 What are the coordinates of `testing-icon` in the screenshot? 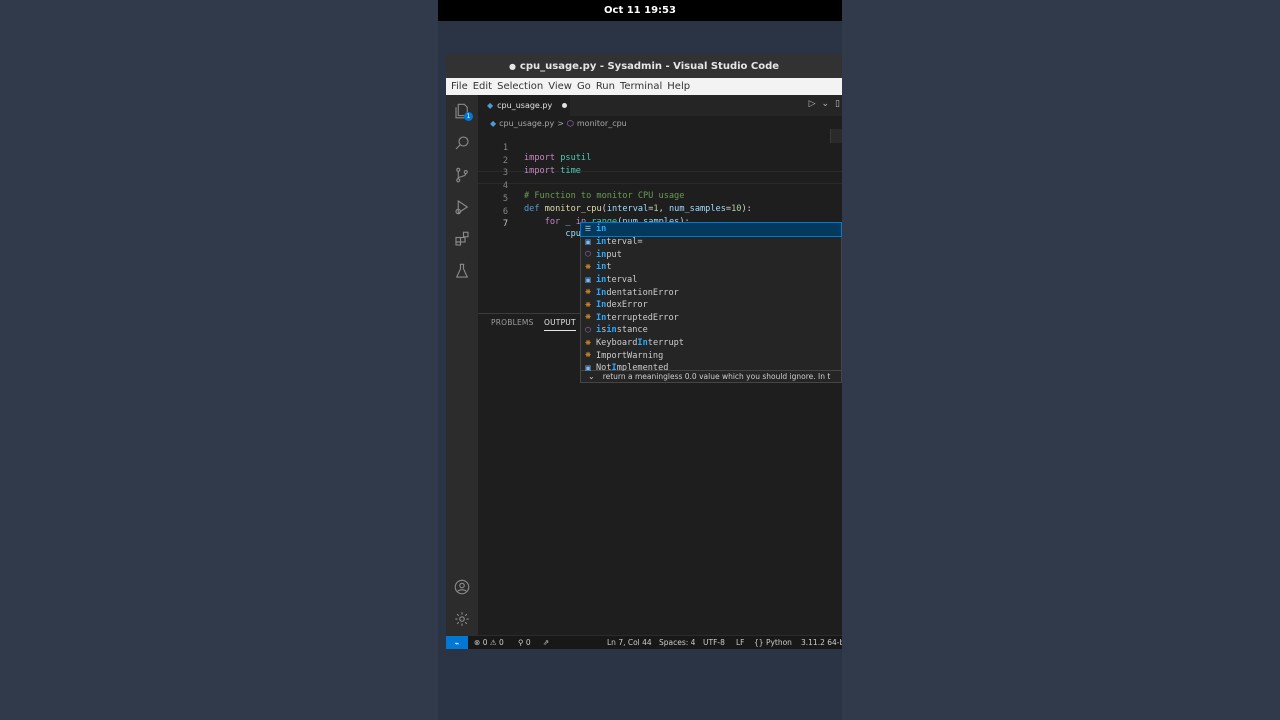 It's located at (462, 271).